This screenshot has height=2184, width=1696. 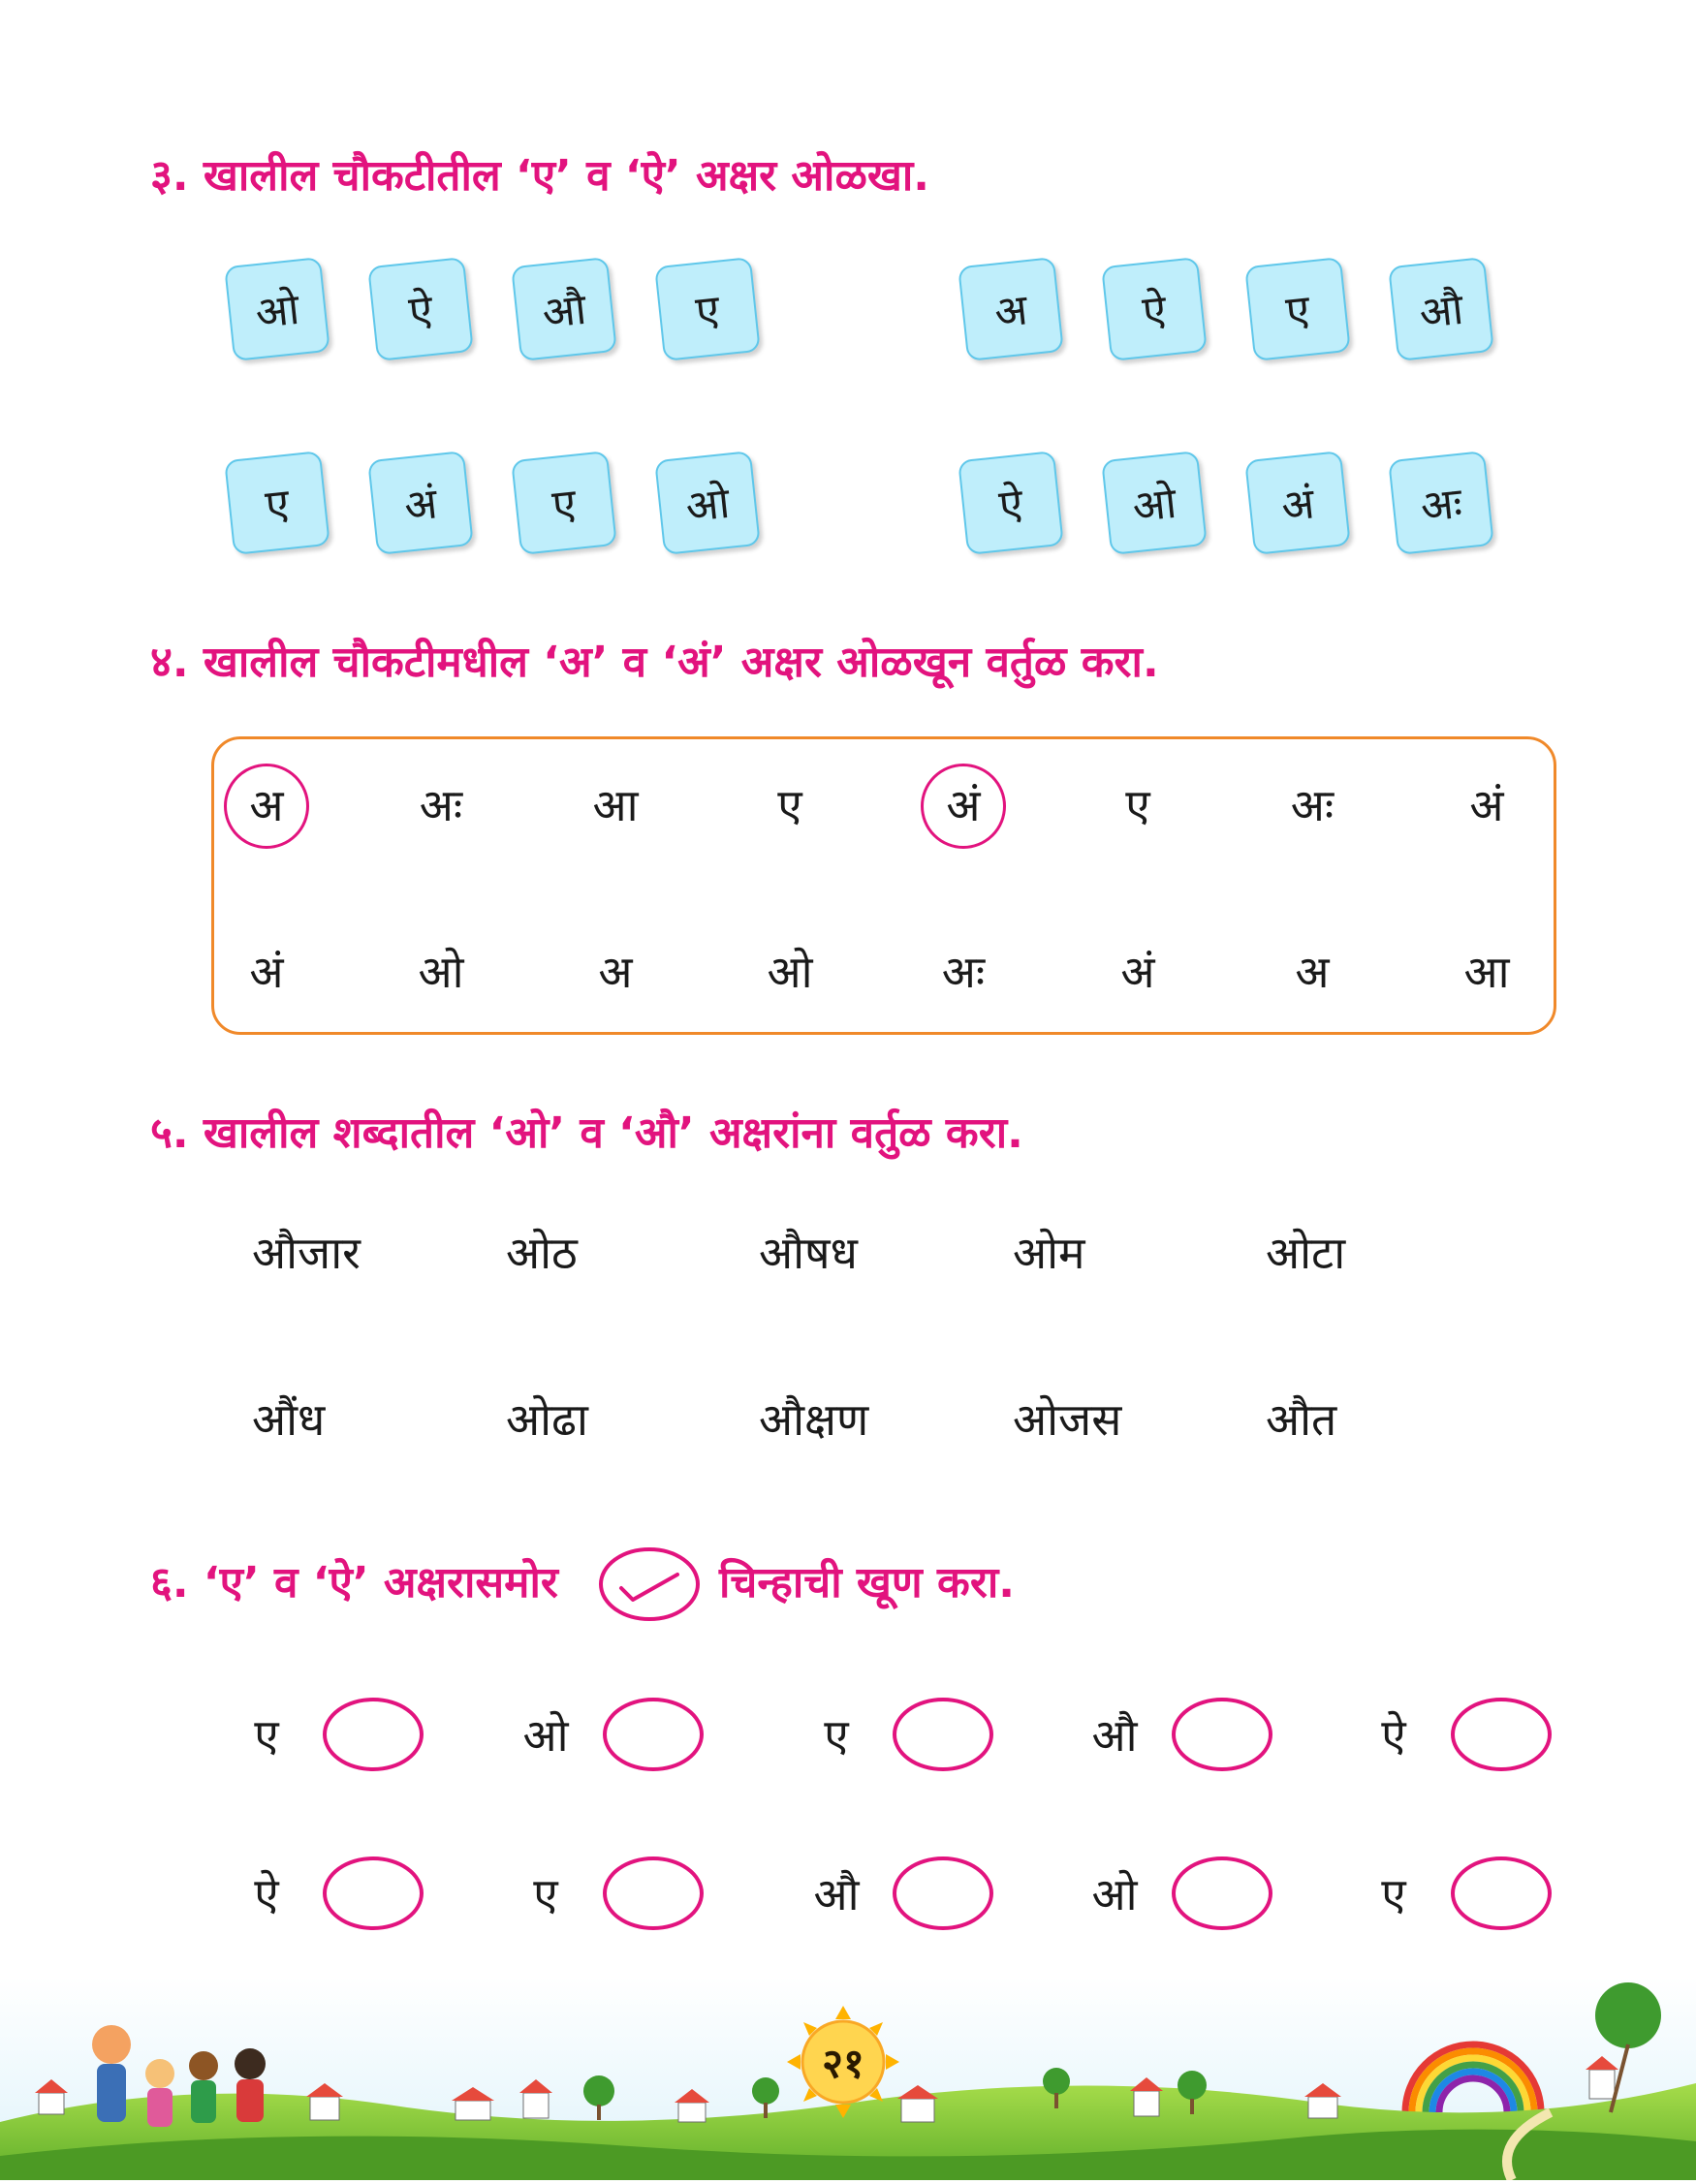 I want to click on word-item: ओजस, so click(x=1067, y=1420).